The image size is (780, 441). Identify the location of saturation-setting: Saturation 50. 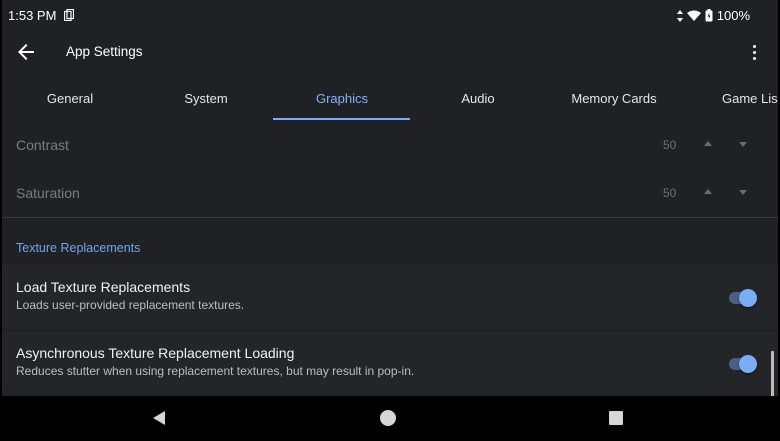
(390, 193).